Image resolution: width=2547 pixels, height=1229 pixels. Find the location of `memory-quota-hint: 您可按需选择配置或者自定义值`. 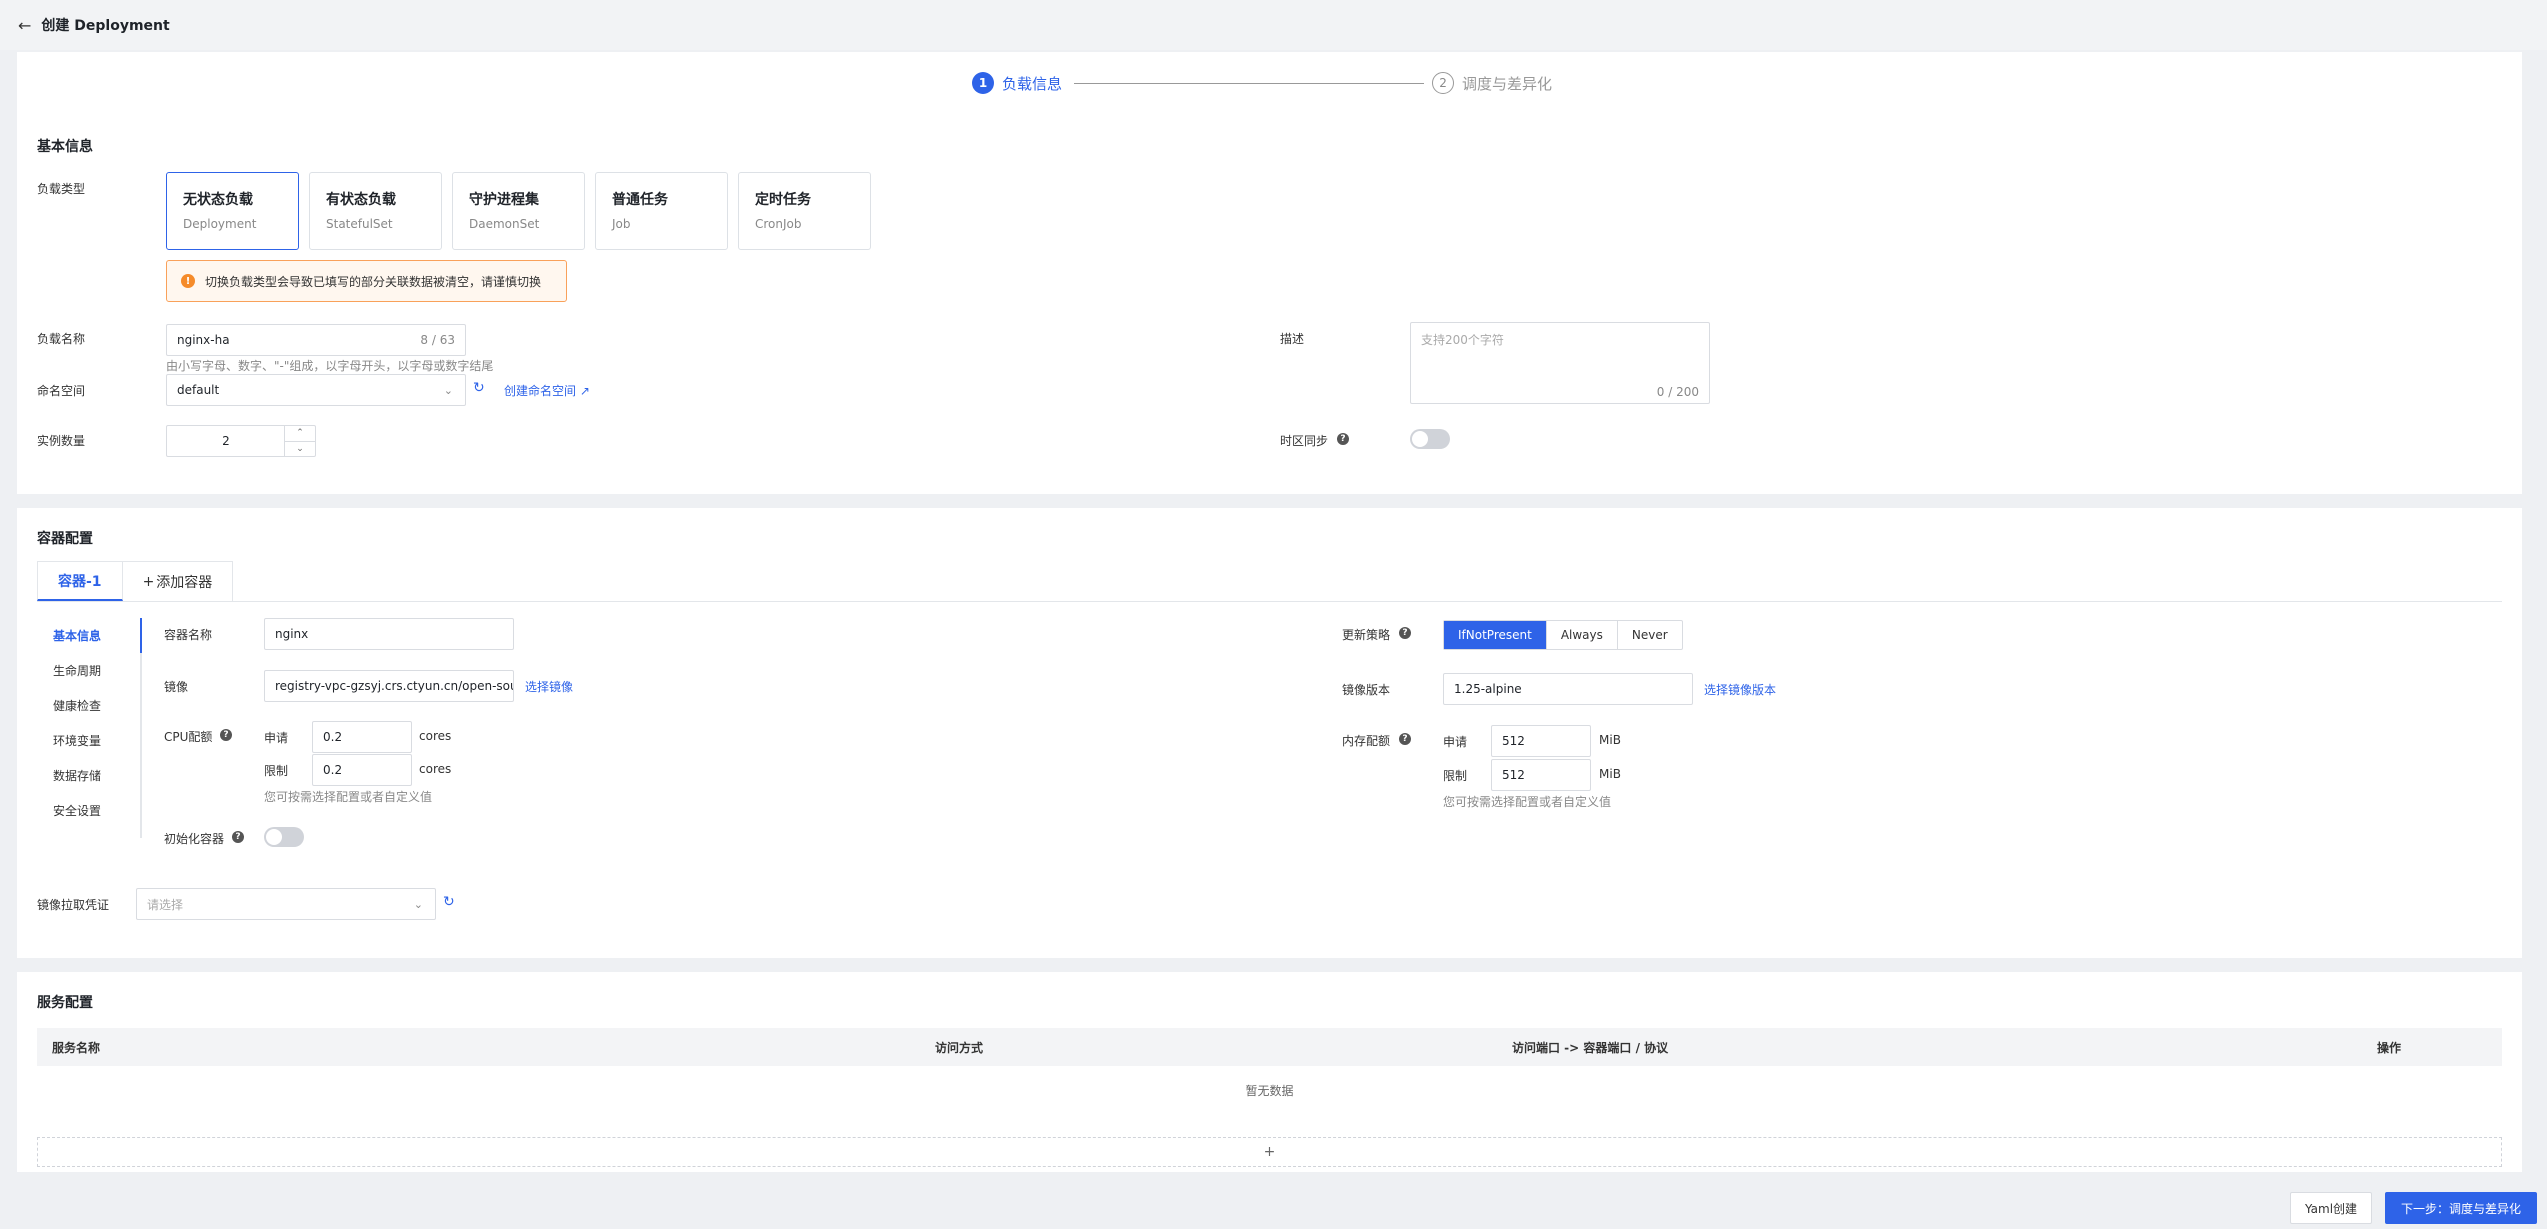

memory-quota-hint: 您可按需选择配置或者自定义值 is located at coordinates (1527, 802).